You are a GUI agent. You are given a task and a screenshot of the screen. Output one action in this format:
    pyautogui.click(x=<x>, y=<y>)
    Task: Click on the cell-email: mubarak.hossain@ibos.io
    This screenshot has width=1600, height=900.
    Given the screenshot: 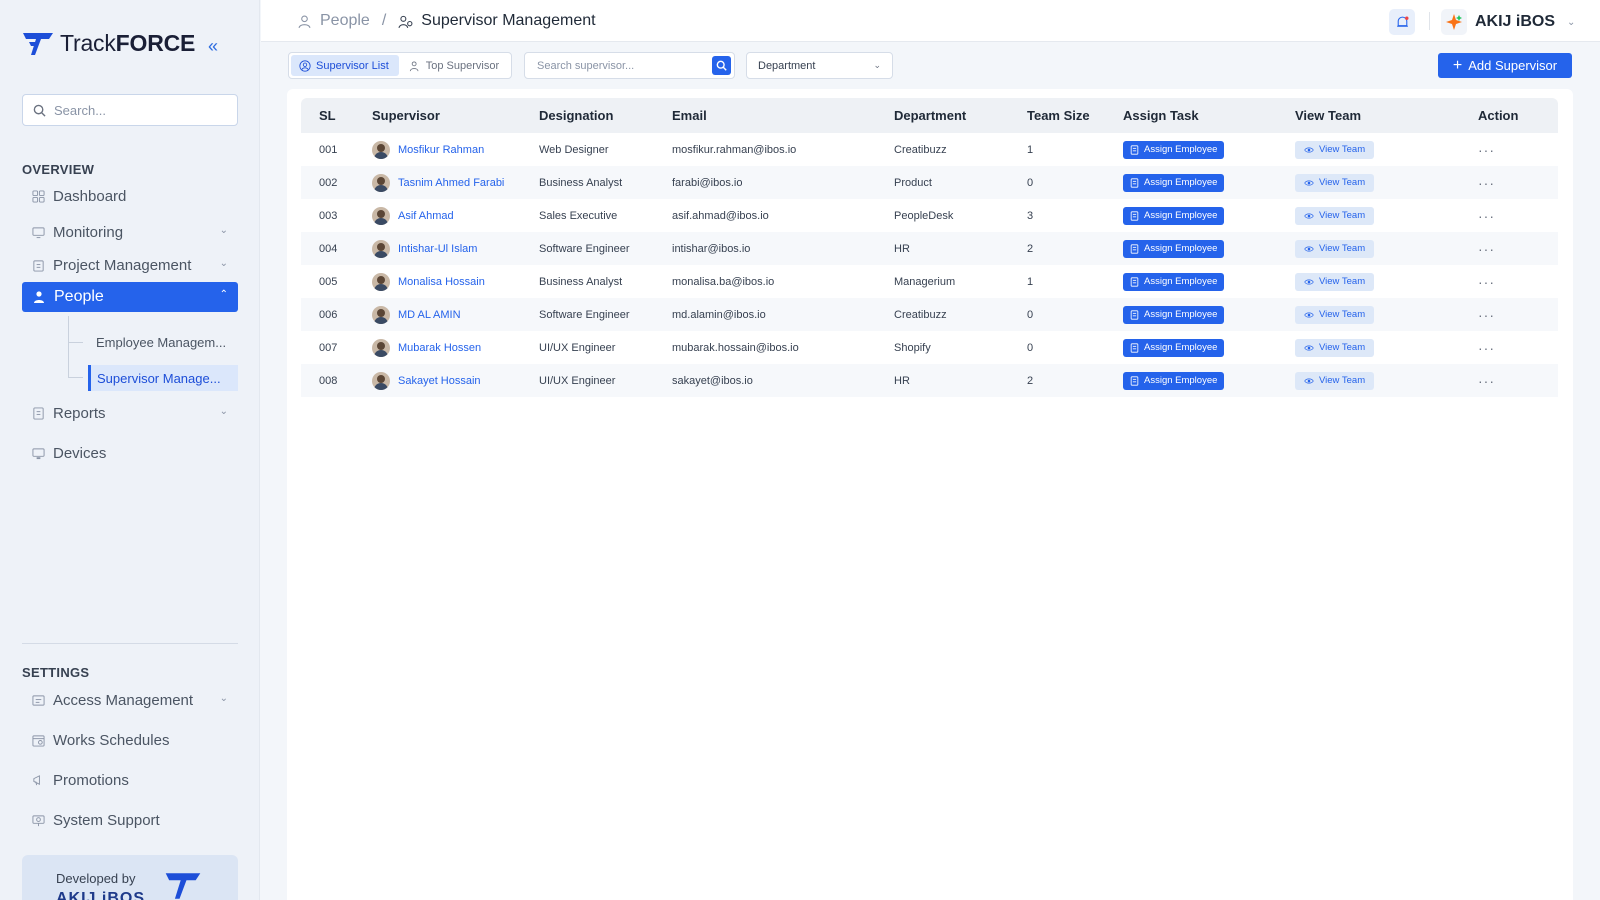 What is the action you would take?
    pyautogui.click(x=735, y=347)
    